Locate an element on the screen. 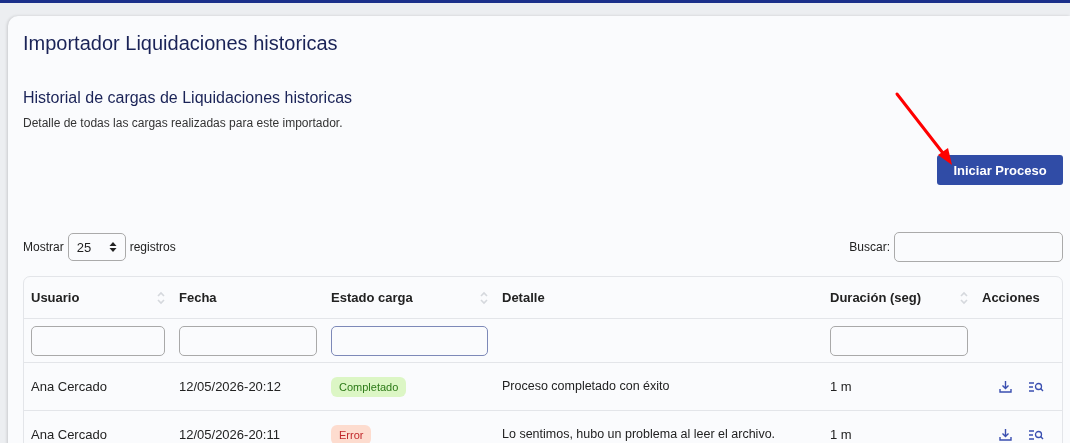  section-title: Historial de cargas de Liquidaciones historicas is located at coordinates (188, 98).